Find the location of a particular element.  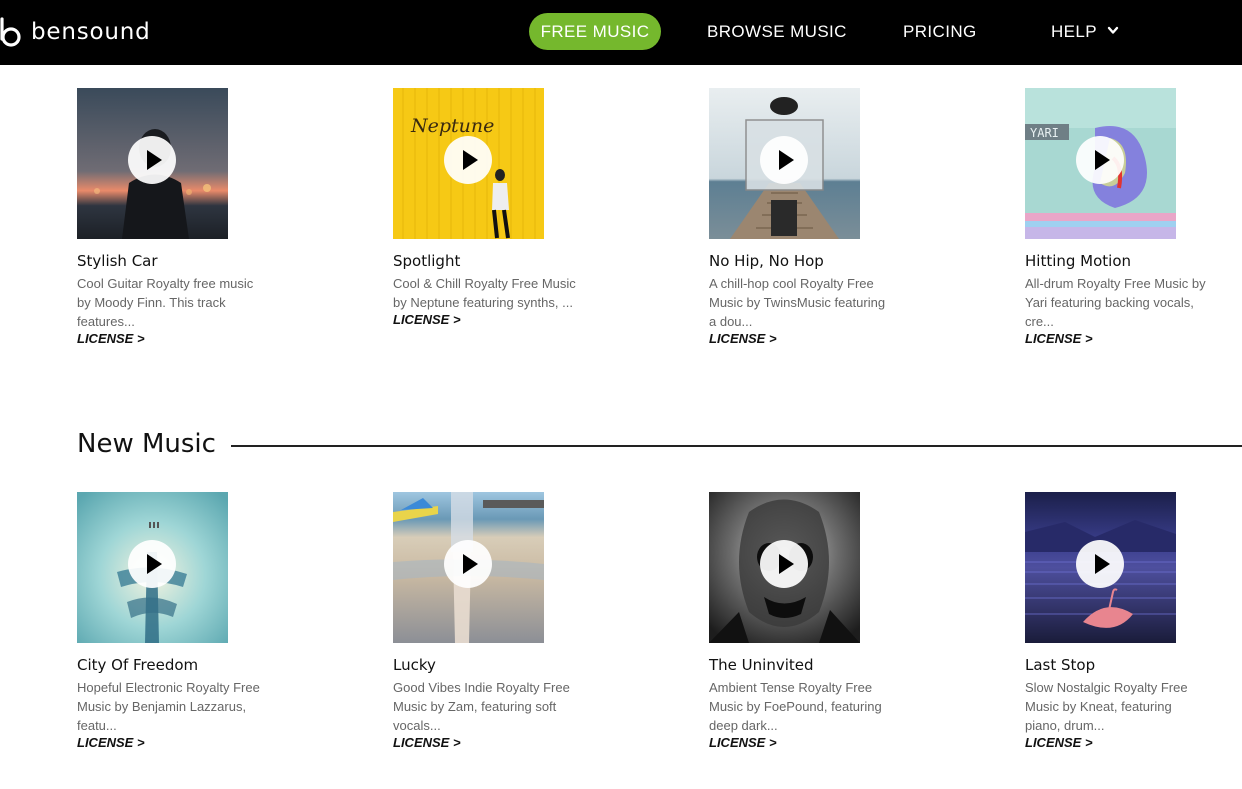

track-description-line: All-drum Royalty Free Music by is located at coordinates (1115, 283).